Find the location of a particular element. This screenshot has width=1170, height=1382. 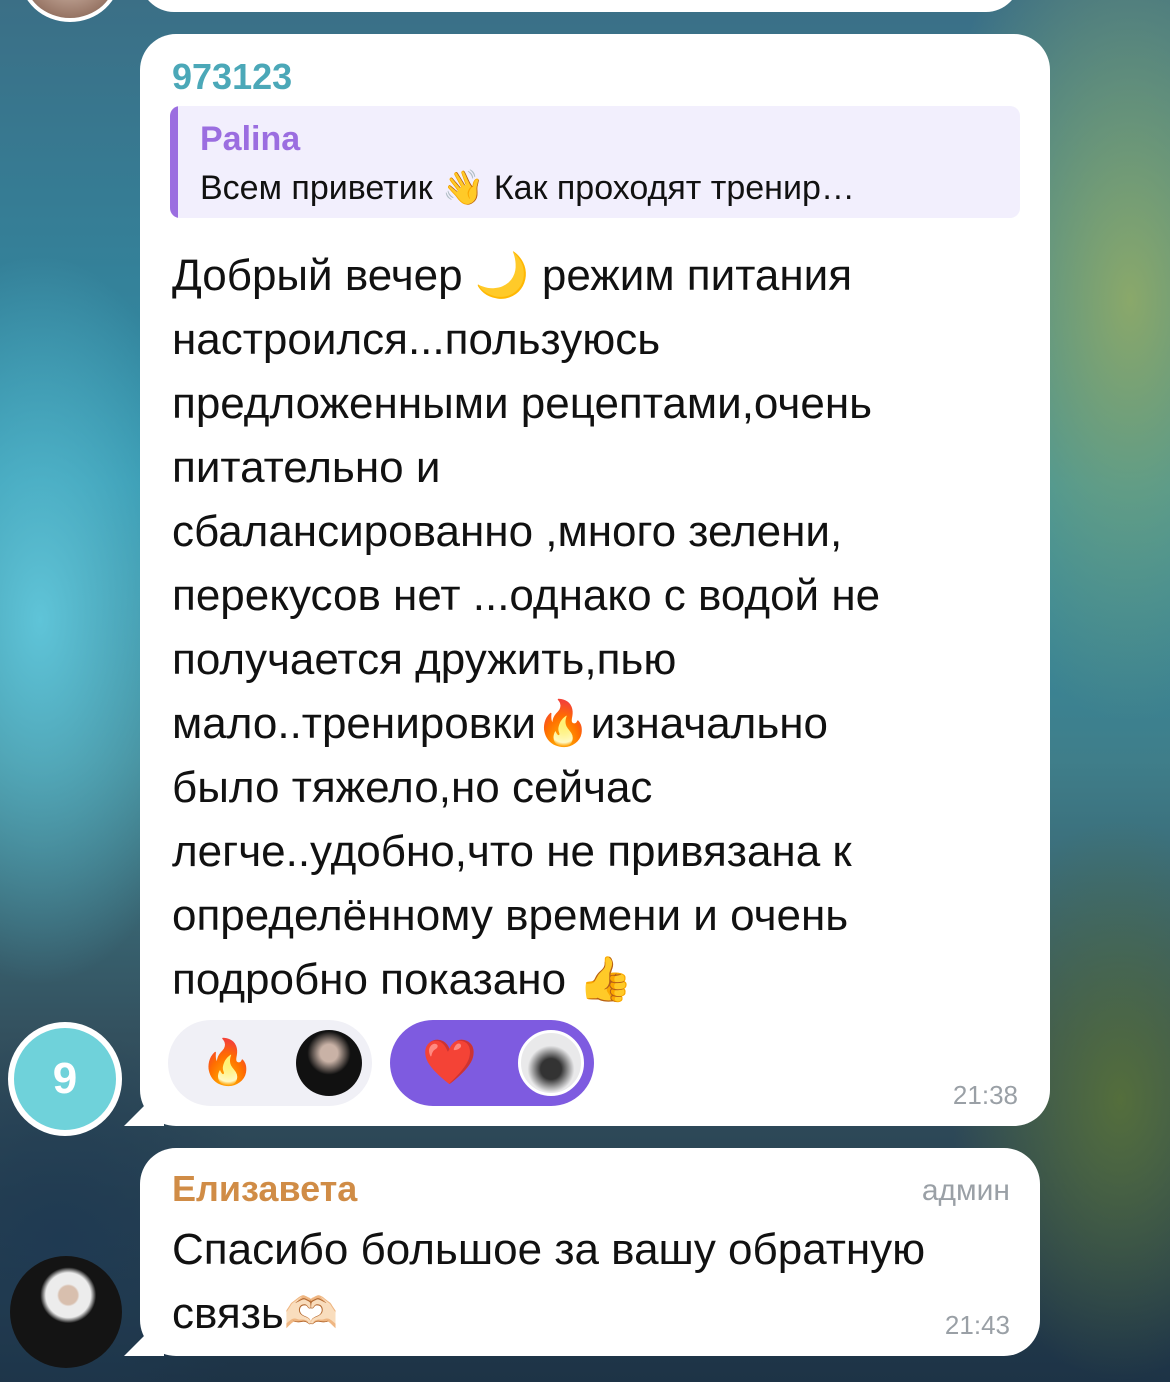

reaction-heart: ❤️ is located at coordinates (492, 1063).